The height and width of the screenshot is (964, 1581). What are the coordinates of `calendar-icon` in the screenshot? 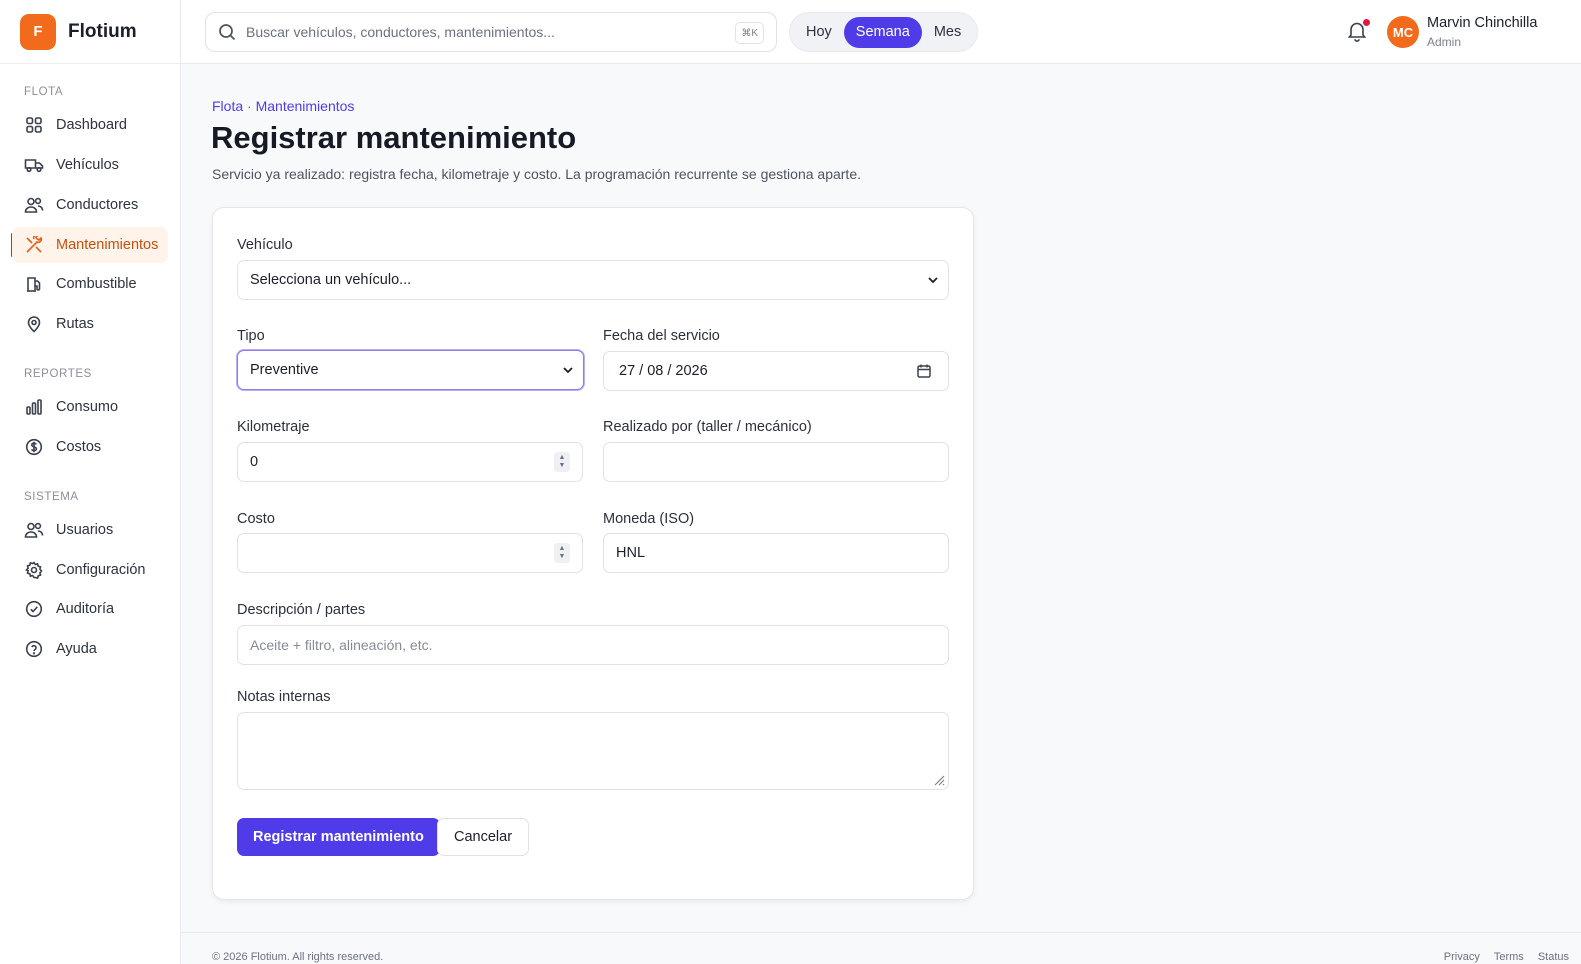 It's located at (924, 371).